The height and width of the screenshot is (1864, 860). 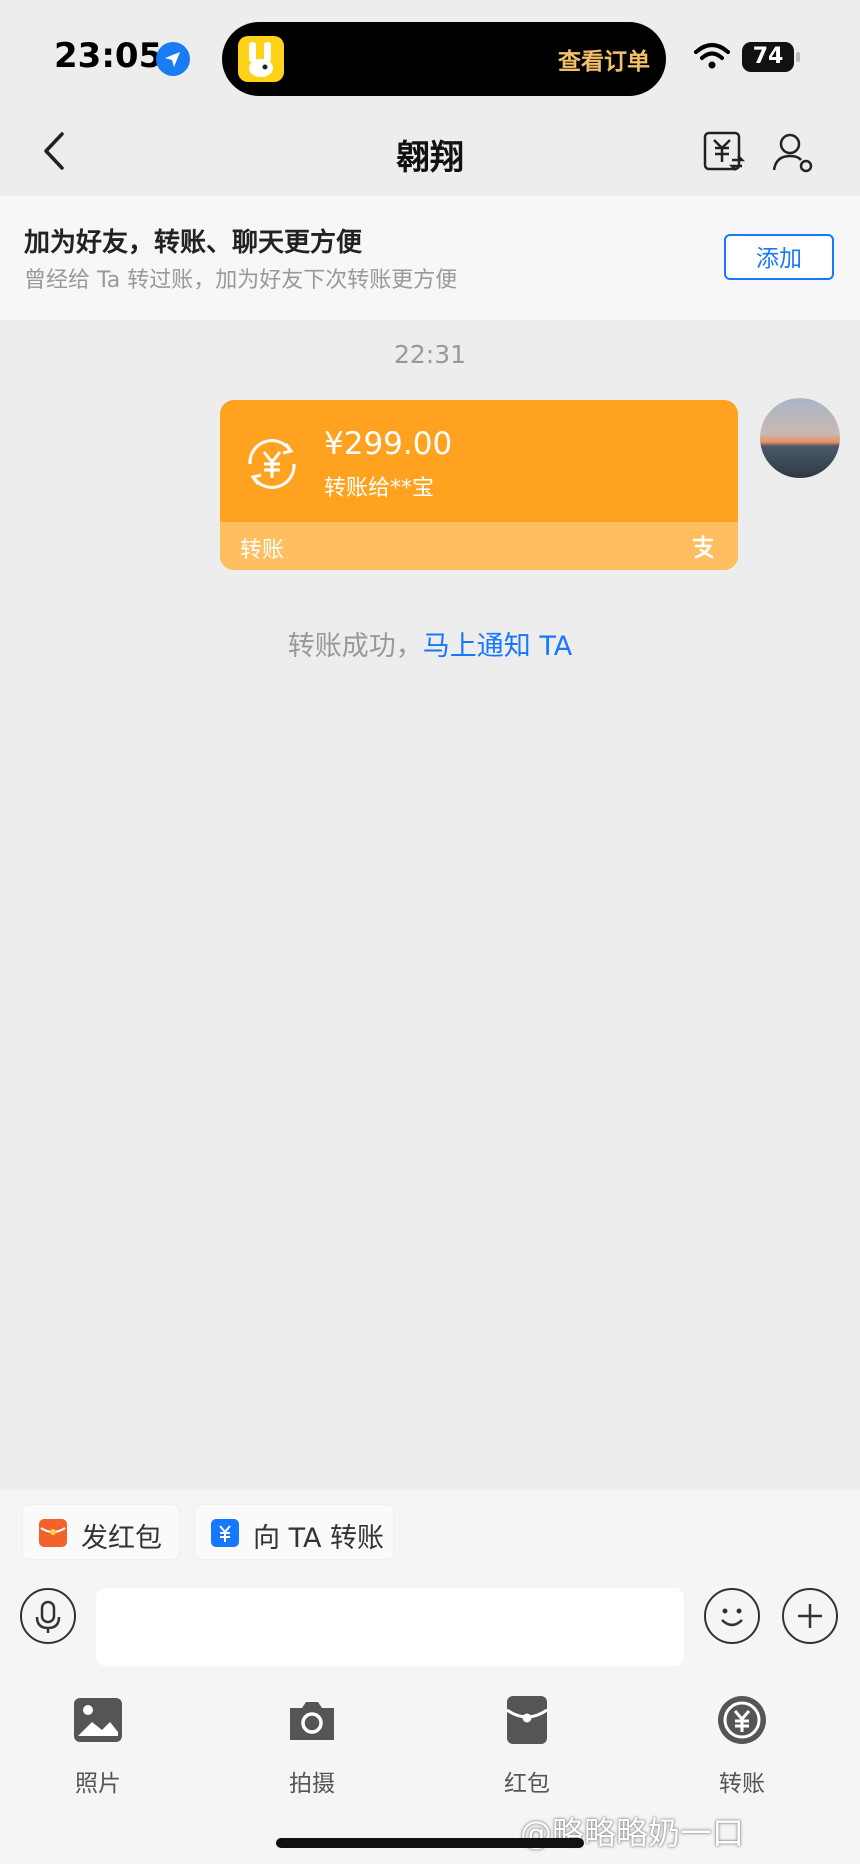 What do you see at coordinates (604, 59) in the screenshot?
I see `island-order-text: 查看订单` at bounding box center [604, 59].